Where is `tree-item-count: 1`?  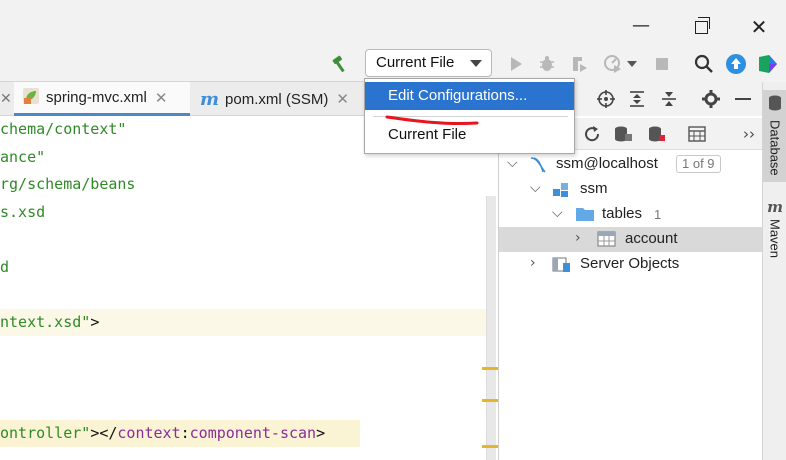 tree-item-count: 1 is located at coordinates (658, 214).